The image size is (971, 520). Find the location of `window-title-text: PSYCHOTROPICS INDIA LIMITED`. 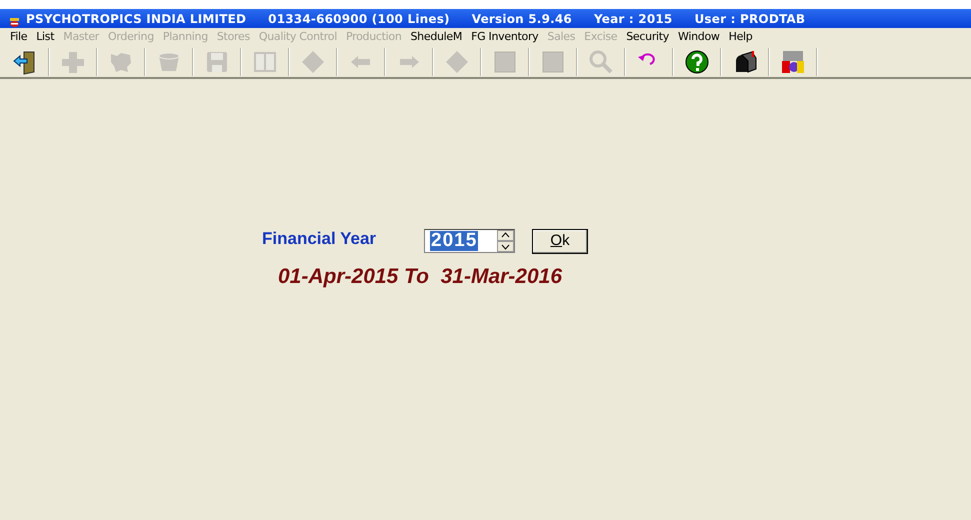

window-title-text: PSYCHOTROPICS INDIA LIMITED is located at coordinates (136, 19).